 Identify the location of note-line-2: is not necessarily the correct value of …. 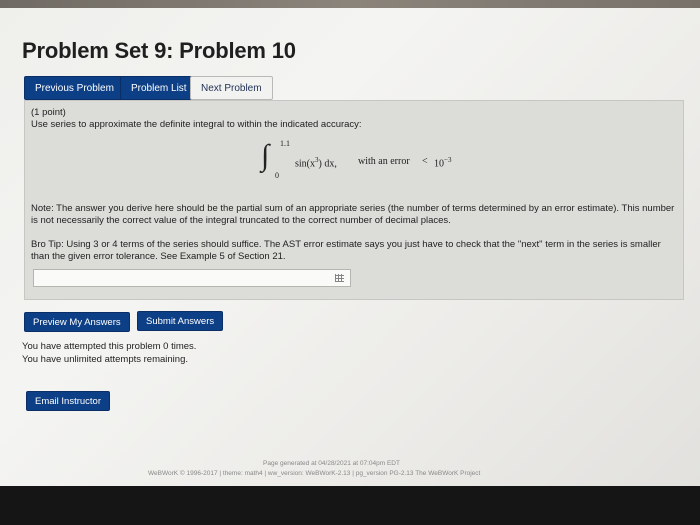
(241, 220).